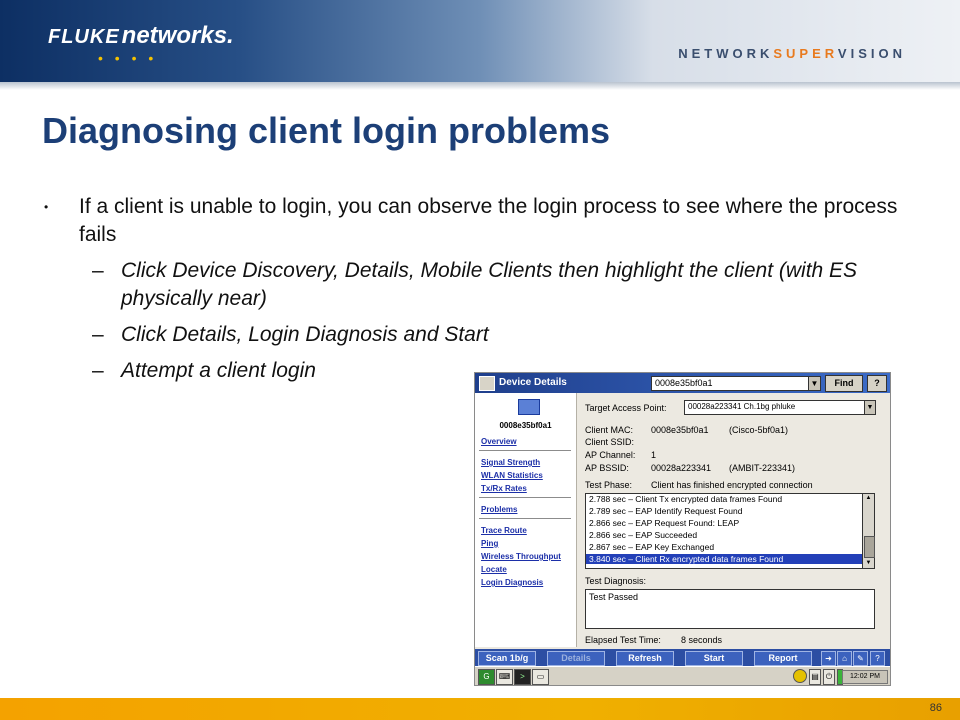 Image resolution: width=960 pixels, height=720 pixels. Describe the element at coordinates (702, 640) in the screenshot. I see `elapsed-time-value: 8 seconds` at that location.